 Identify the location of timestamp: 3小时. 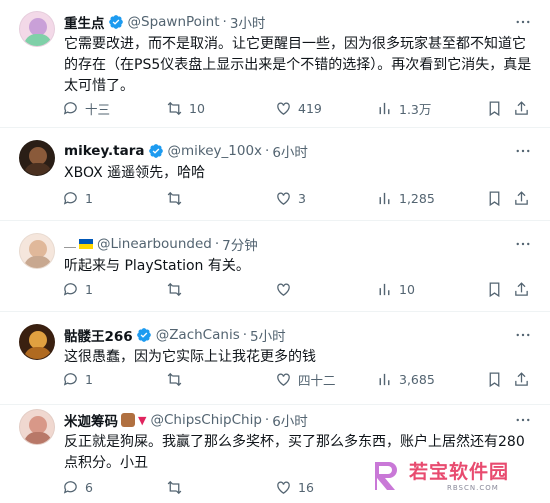
(248, 22).